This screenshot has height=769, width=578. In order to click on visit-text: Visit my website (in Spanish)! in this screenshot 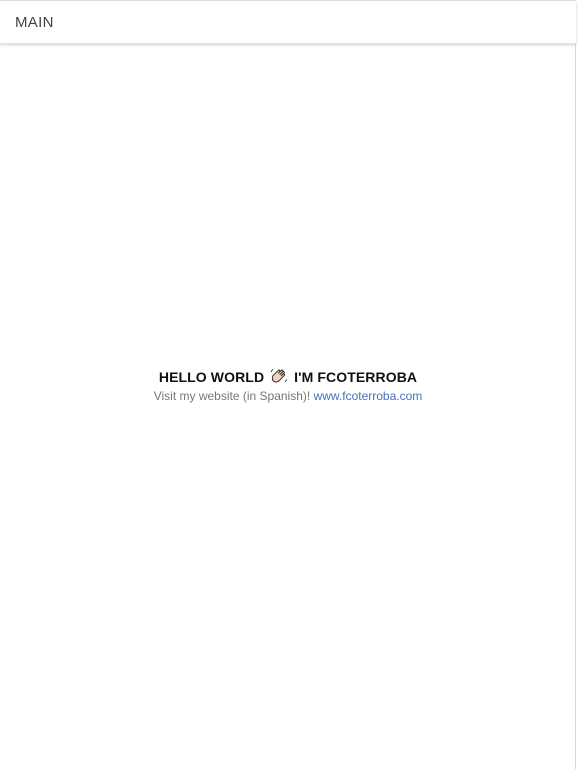, I will do `click(232, 396)`.